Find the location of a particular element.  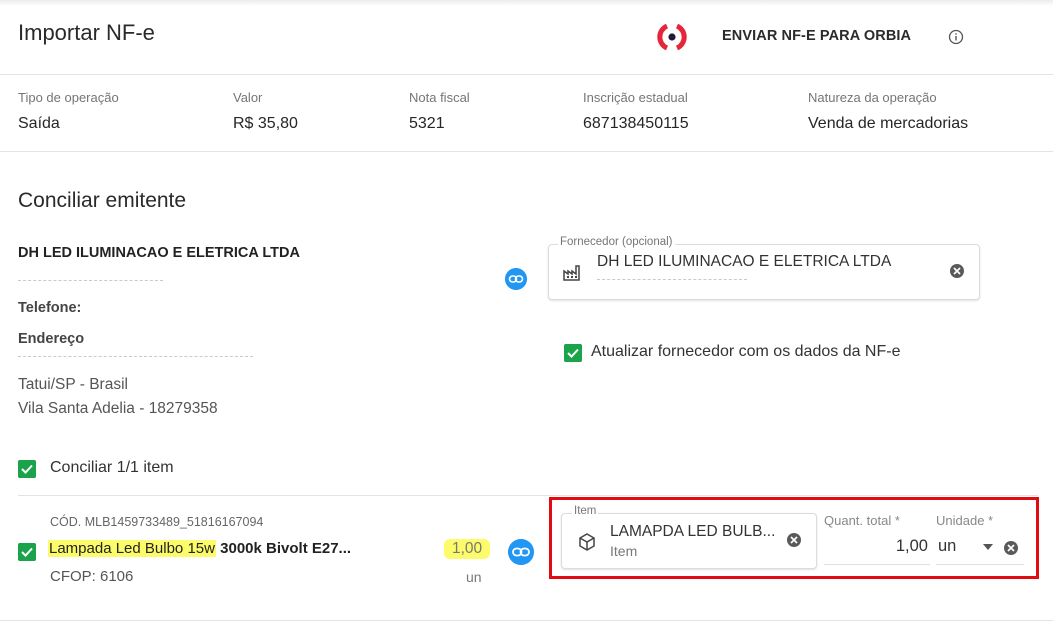

address-label: Endereço is located at coordinates (51, 339).